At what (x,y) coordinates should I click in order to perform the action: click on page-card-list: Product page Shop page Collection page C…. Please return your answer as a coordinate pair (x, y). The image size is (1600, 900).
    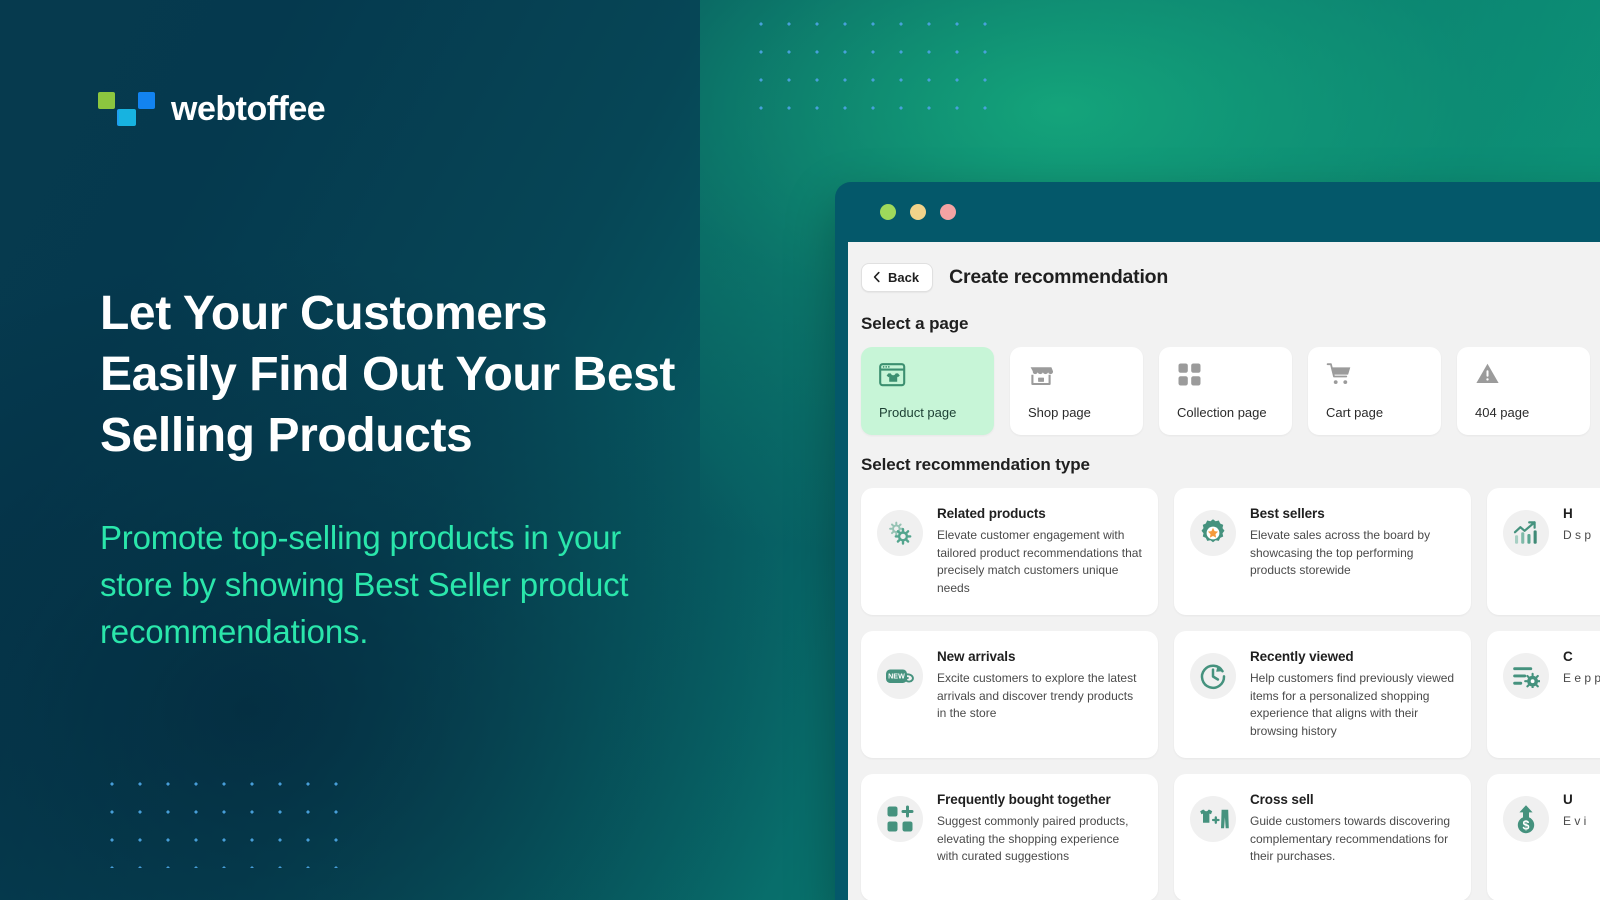
    Looking at the image, I should click on (1230, 391).